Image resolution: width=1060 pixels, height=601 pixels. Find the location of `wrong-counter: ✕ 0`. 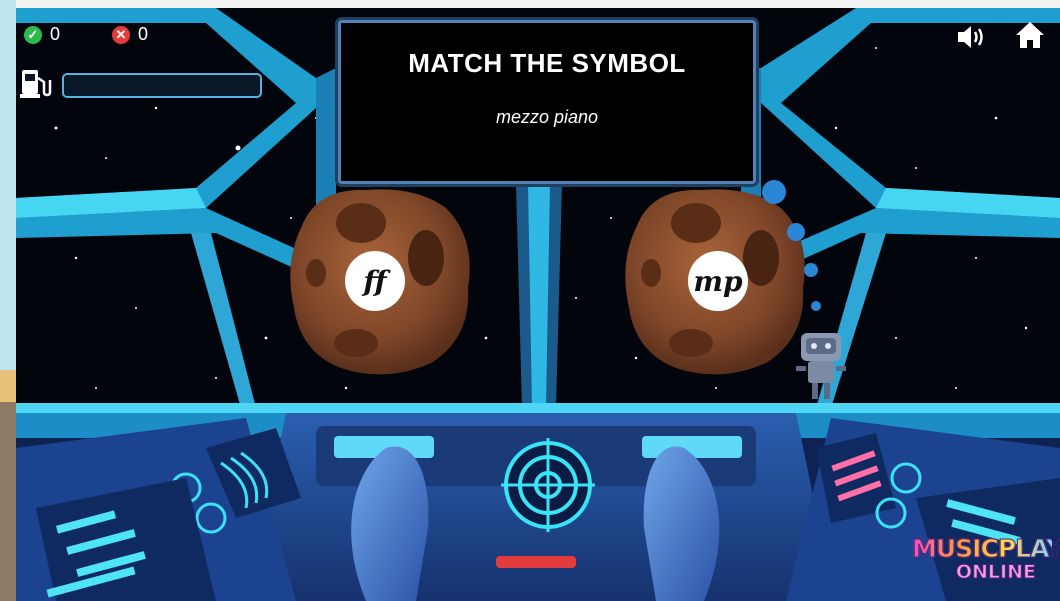

wrong-counter: ✕ 0 is located at coordinates (130, 34).